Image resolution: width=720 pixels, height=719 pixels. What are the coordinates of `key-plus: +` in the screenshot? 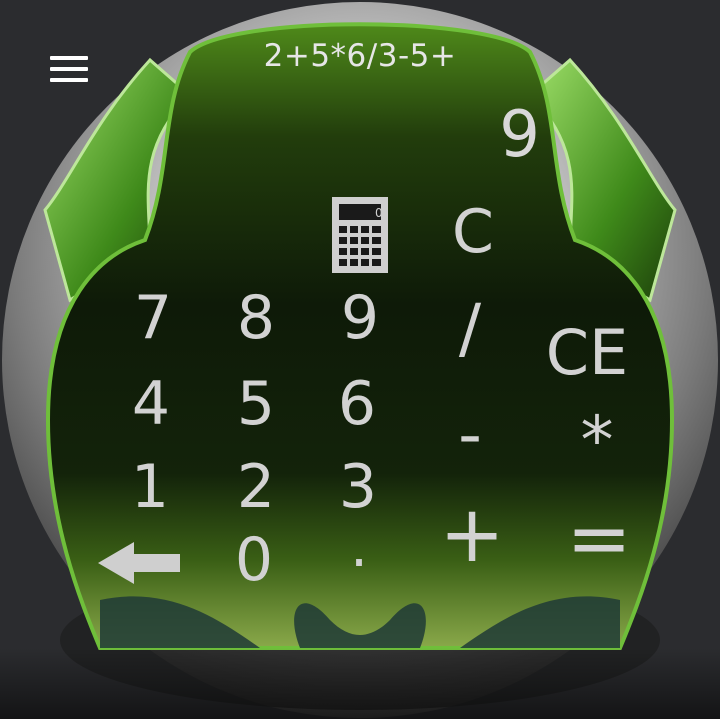 It's located at (472, 535).